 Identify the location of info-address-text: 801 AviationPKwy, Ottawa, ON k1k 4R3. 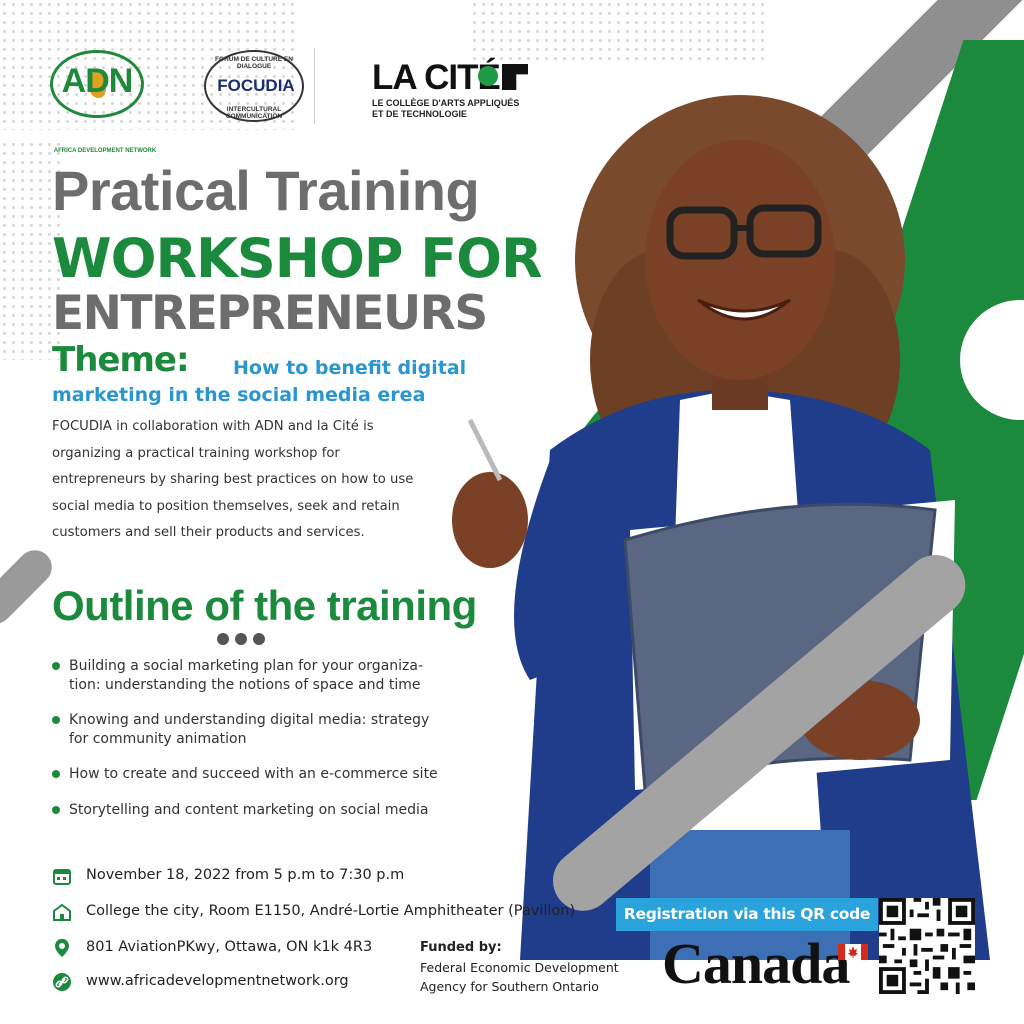
(229, 947).